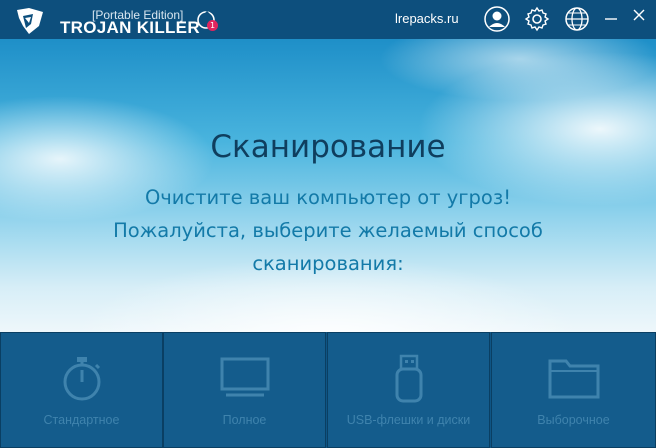 This screenshot has height=448, width=656. What do you see at coordinates (81, 379) in the screenshot?
I see `stopwatch-icon` at bounding box center [81, 379].